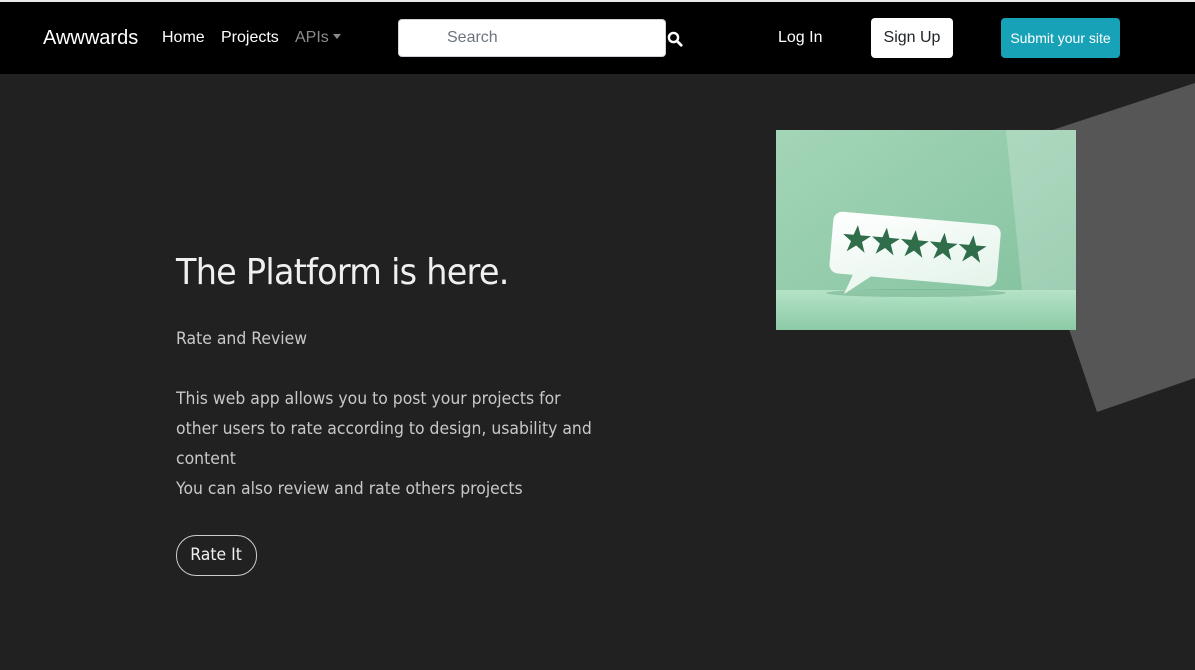  Describe the element at coordinates (675, 39) in the screenshot. I see `search-icon` at that location.